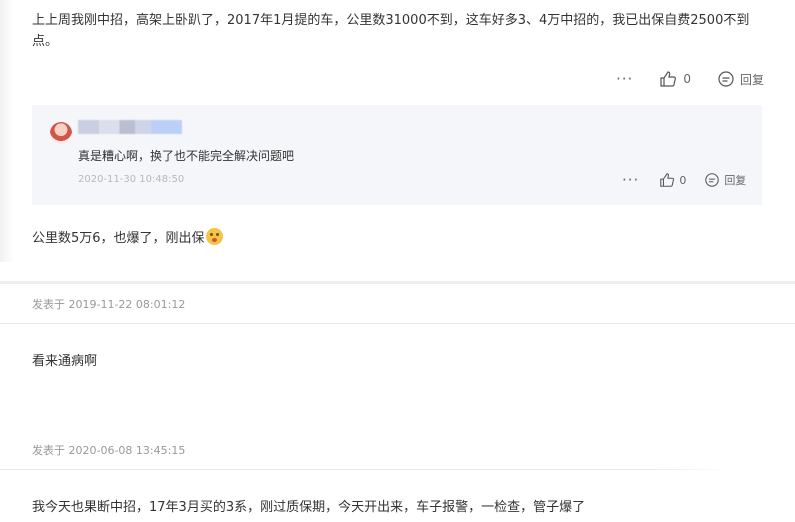  I want to click on username-blurred, so click(130, 127).